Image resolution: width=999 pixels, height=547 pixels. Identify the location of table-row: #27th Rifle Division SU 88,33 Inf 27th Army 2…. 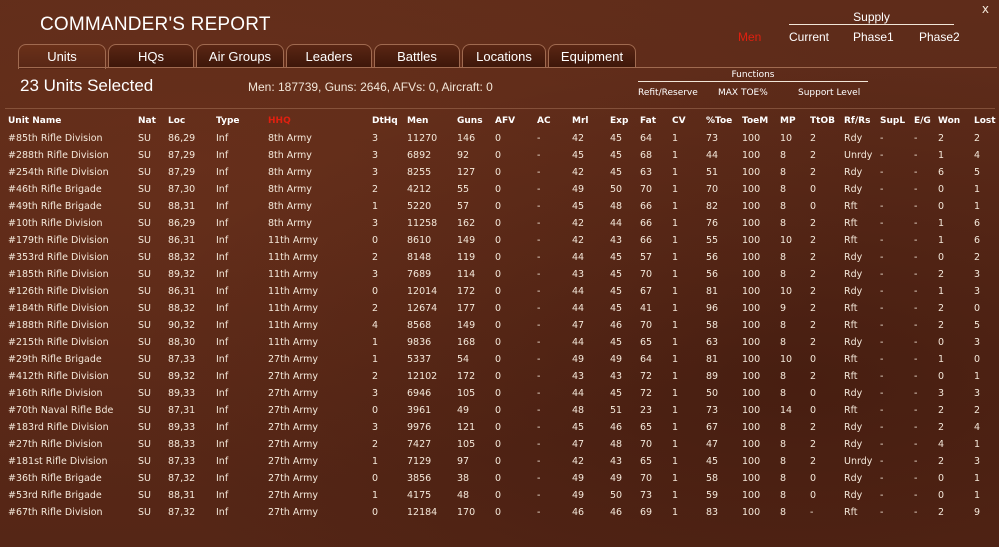
(501, 444).